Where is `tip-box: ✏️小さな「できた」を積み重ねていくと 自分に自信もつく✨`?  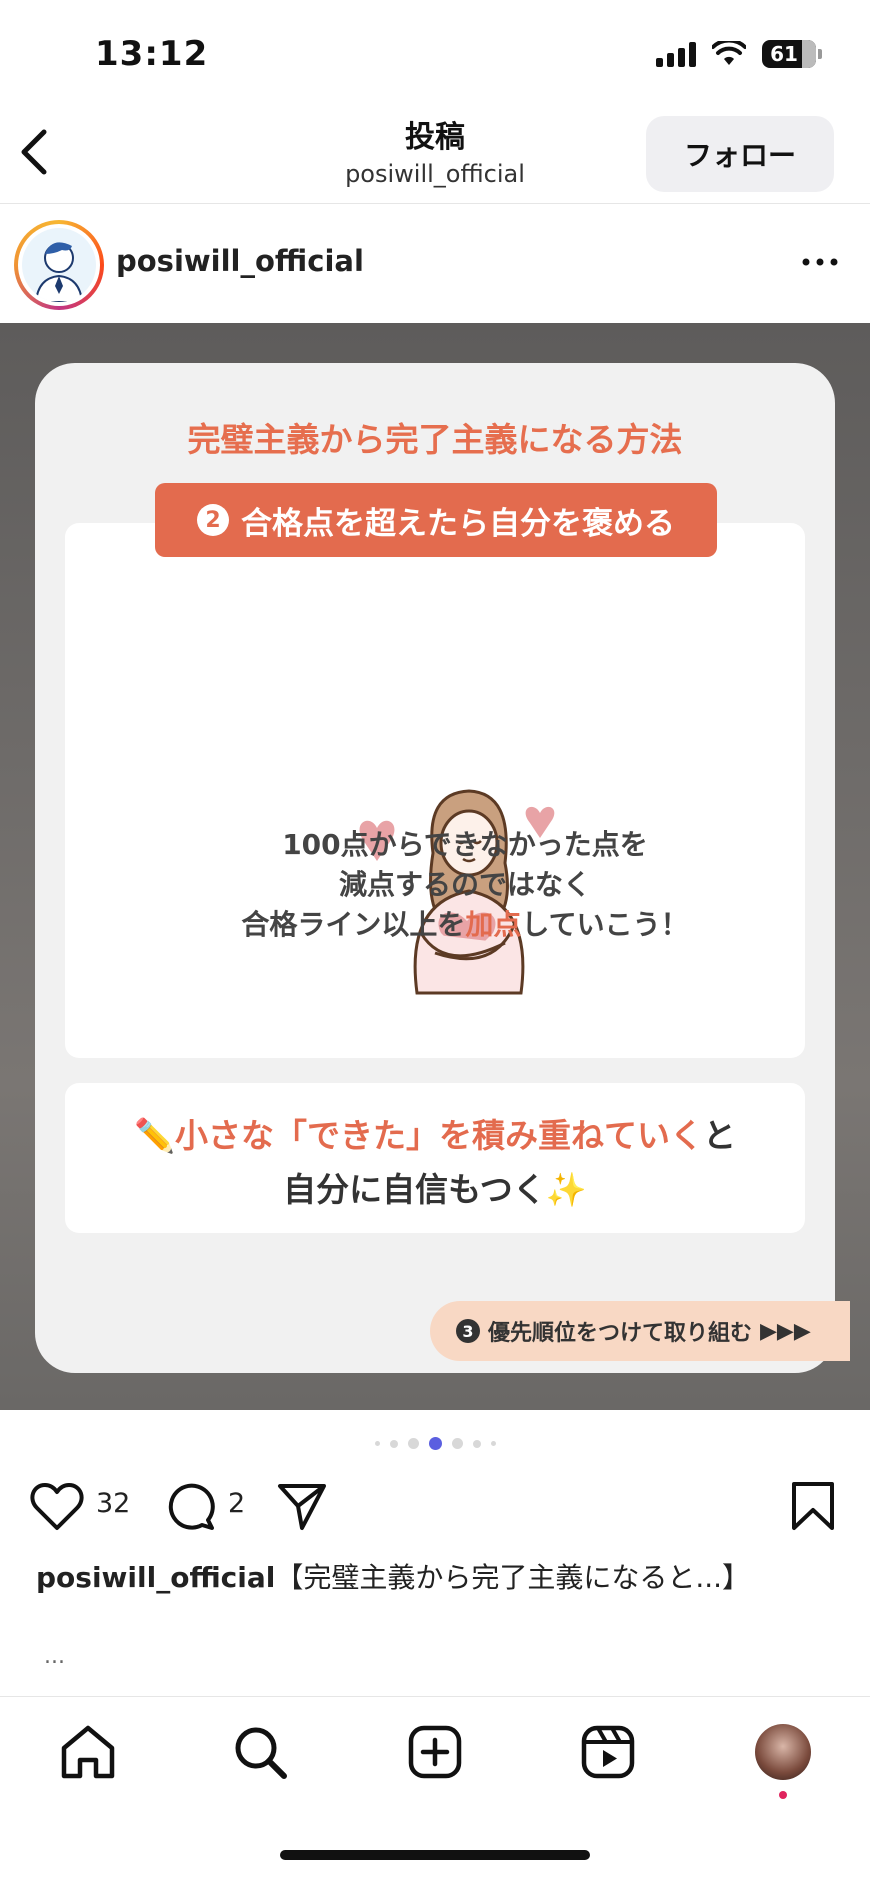 tip-box: ✏️小さな「できた」を積み重ねていくと 自分に自信もつく✨ is located at coordinates (435, 1158).